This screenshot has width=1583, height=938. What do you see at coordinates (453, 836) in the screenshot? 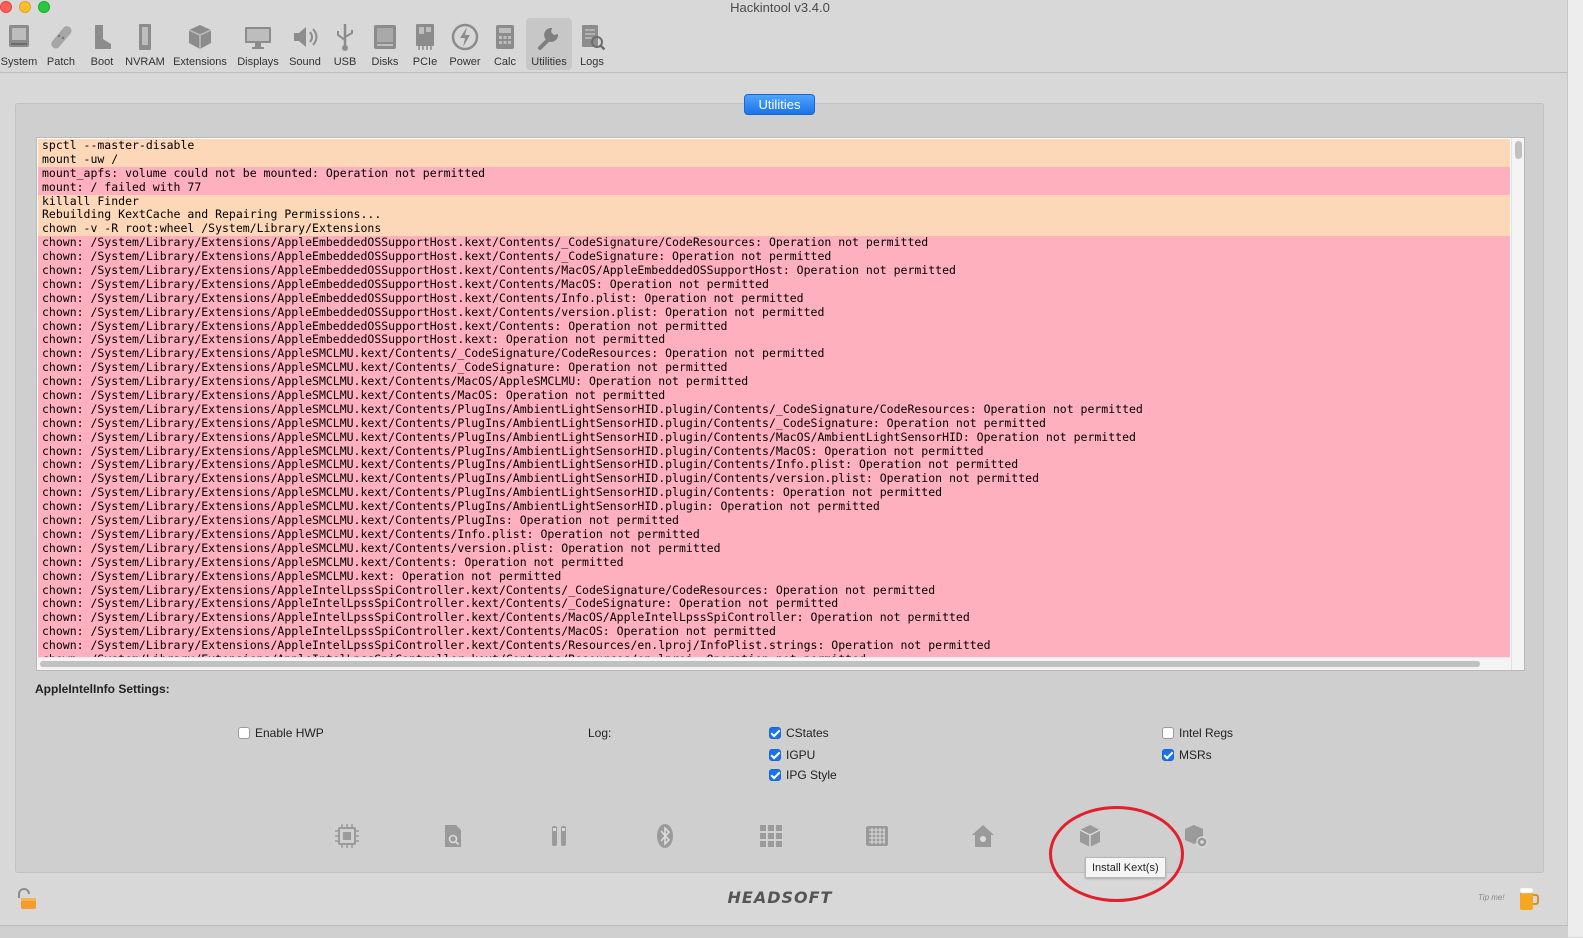
I see `disk-search-icon` at bounding box center [453, 836].